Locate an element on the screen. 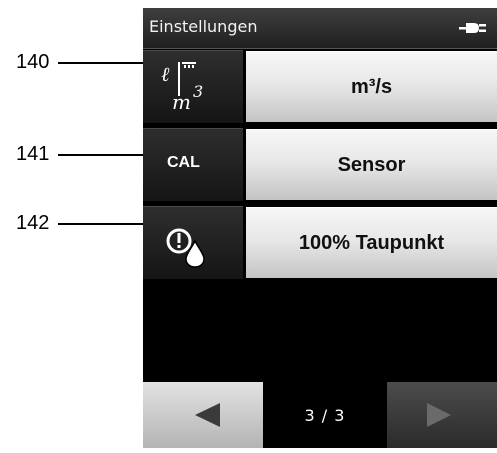  settings-row-calibration: CAL Sensor is located at coordinates (320, 164).